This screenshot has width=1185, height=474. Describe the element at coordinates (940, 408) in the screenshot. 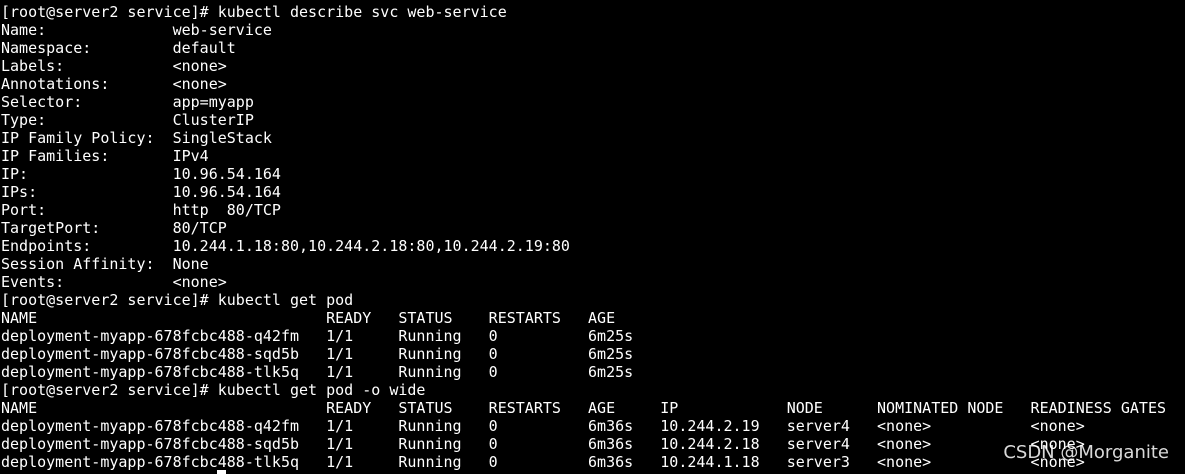

I see `column-header: NOMINATED NODE` at that location.